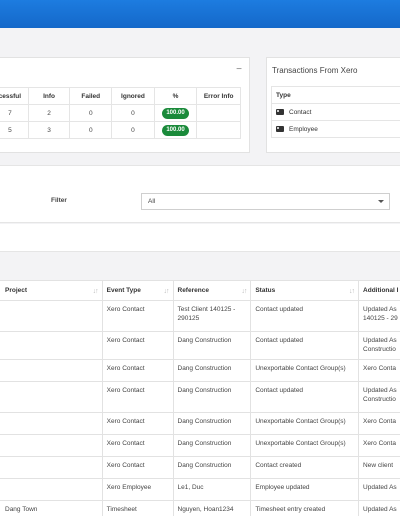 Image resolution: width=400 pixels, height=516 pixels. Describe the element at coordinates (123, 290) in the screenshot. I see `col-event-type-label: Event Type` at that location.